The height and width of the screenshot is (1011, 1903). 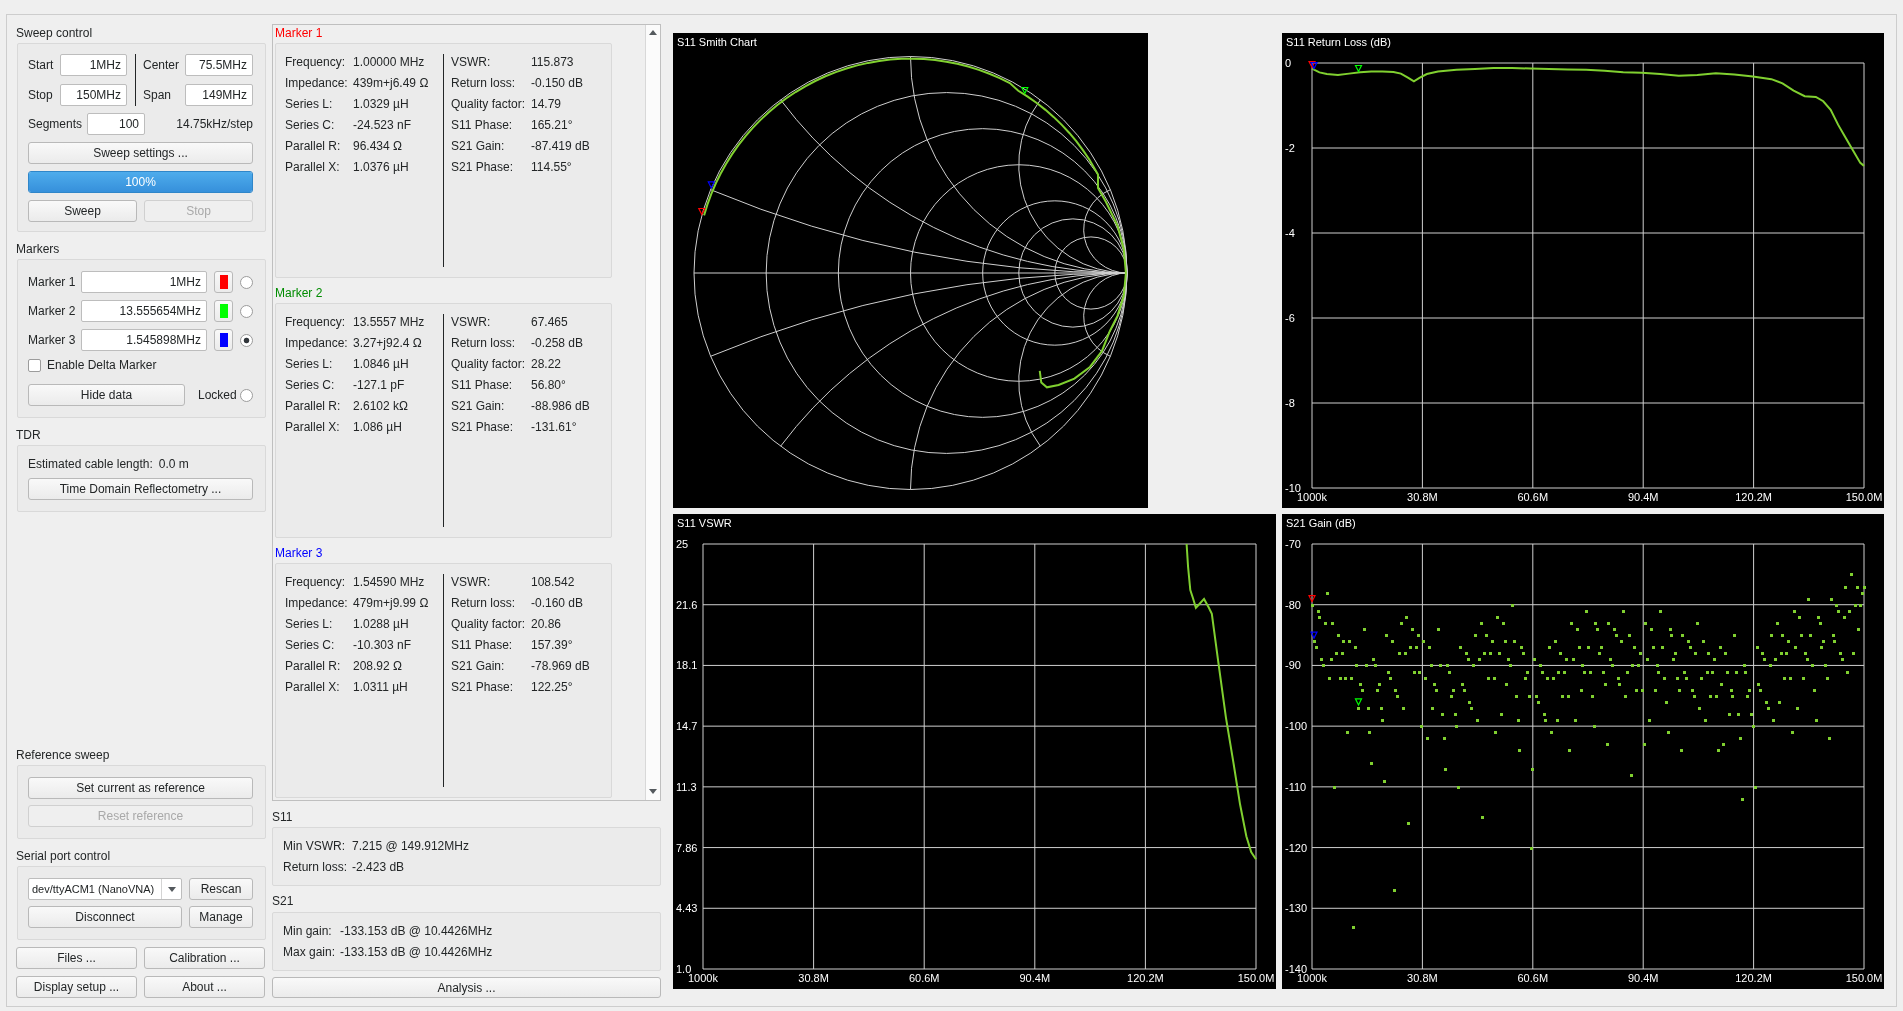 I want to click on tick-label: 4.43, so click(x=687, y=908).